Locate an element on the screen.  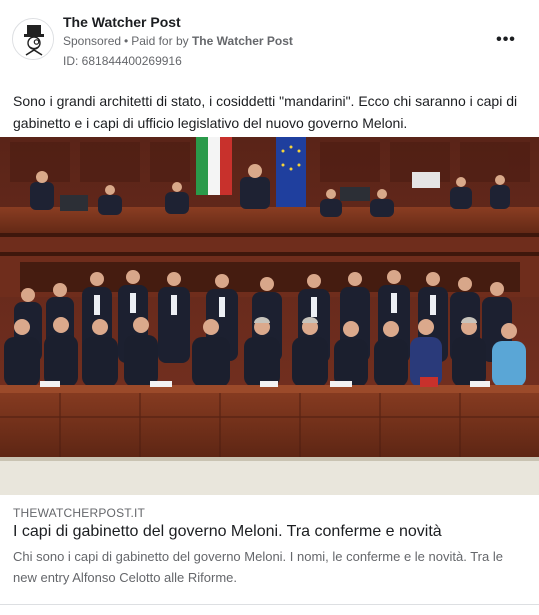
page-name-link: The Watcher Post is located at coordinates (122, 22).